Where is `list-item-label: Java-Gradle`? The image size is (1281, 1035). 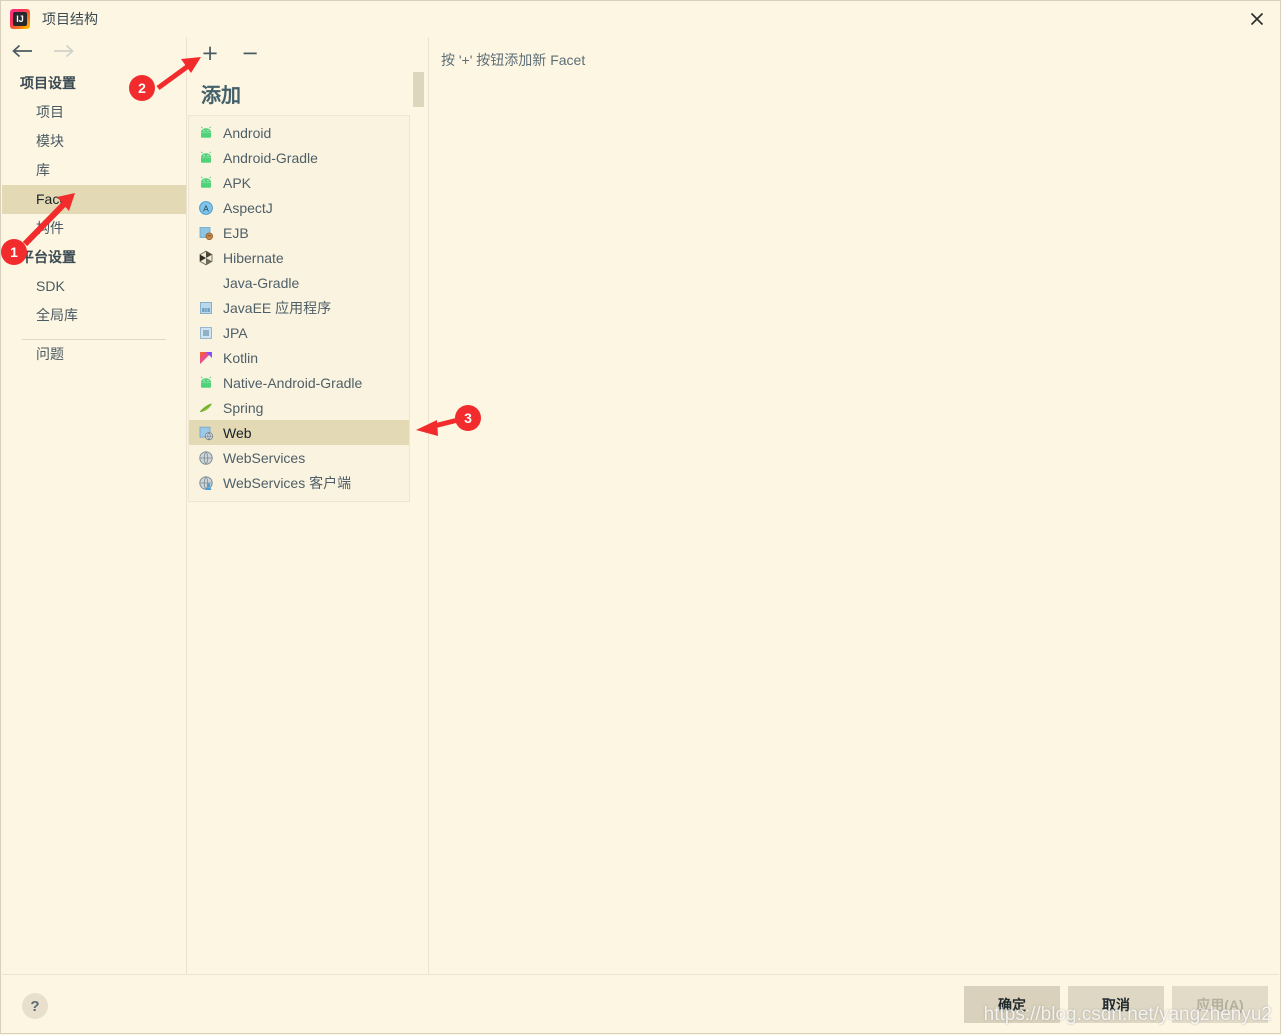
list-item-label: Java-Gradle is located at coordinates (261, 282).